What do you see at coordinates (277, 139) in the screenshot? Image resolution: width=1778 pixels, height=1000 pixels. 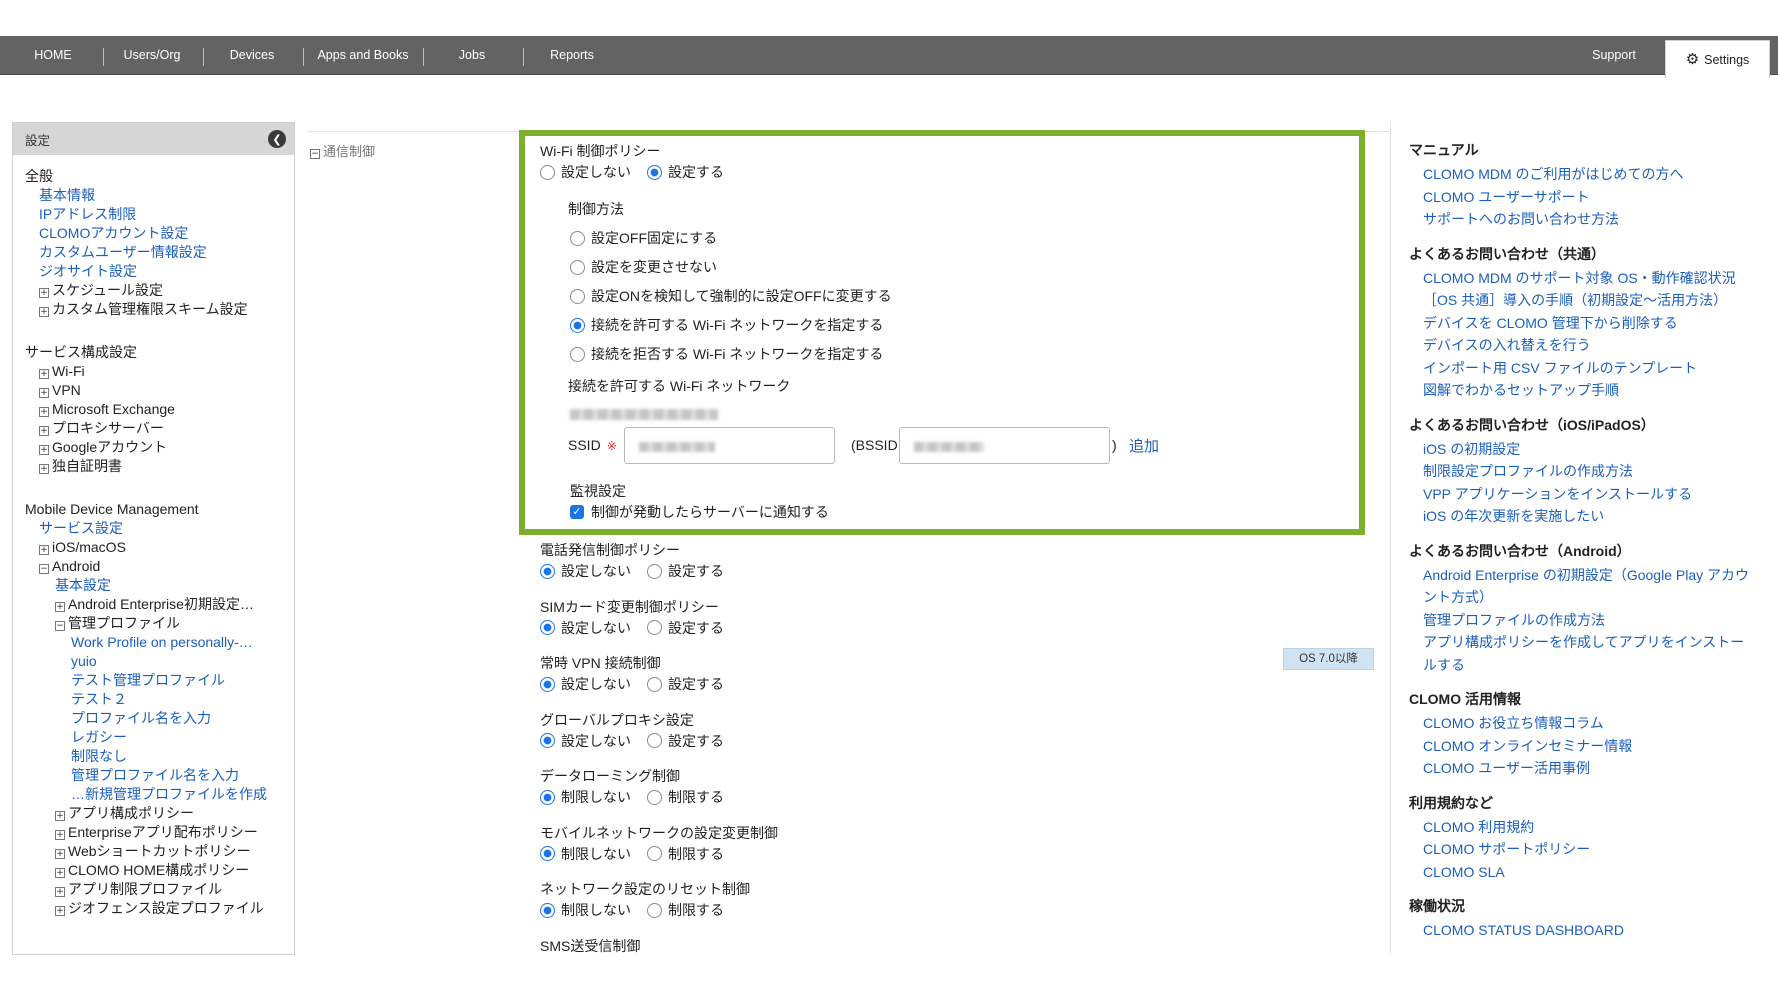 I see `collapse-sidebar-icon: ❮` at bounding box center [277, 139].